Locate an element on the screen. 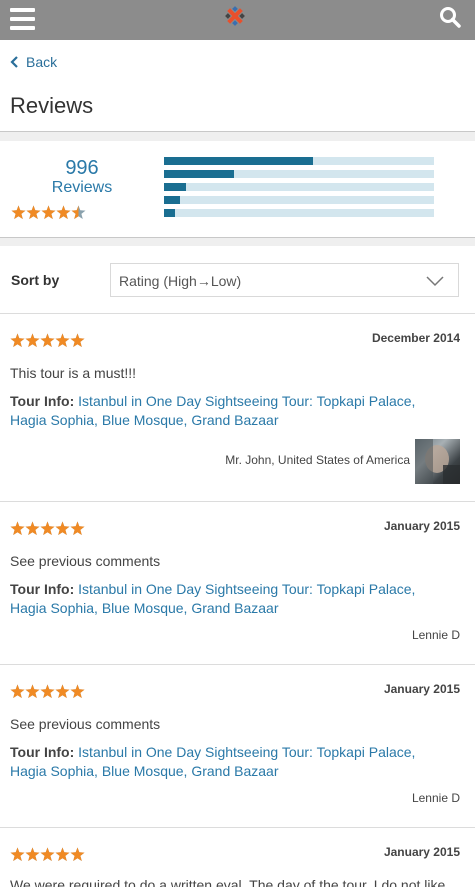  sort-selected-value: Rating (High→Low) is located at coordinates (180, 281).